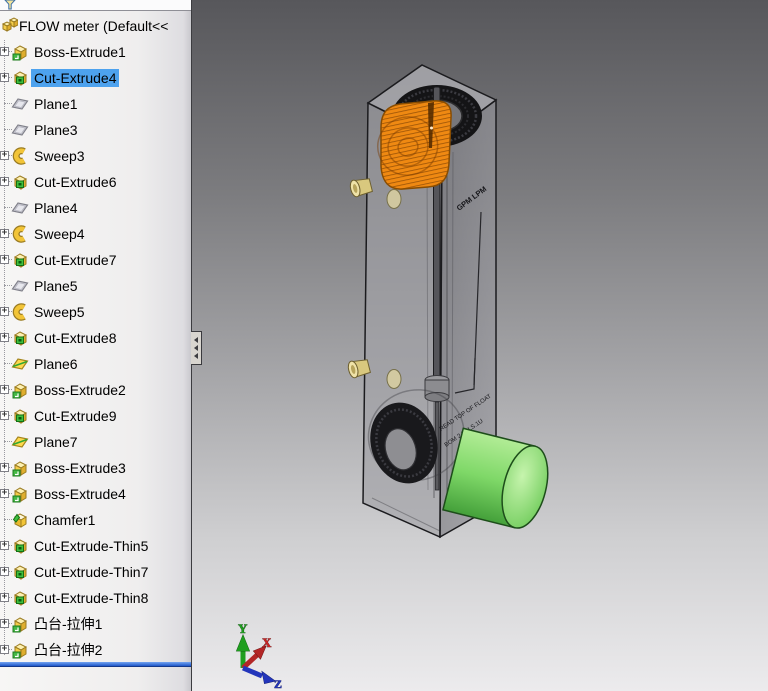  I want to click on tree-item: Plane3, so click(95, 130).